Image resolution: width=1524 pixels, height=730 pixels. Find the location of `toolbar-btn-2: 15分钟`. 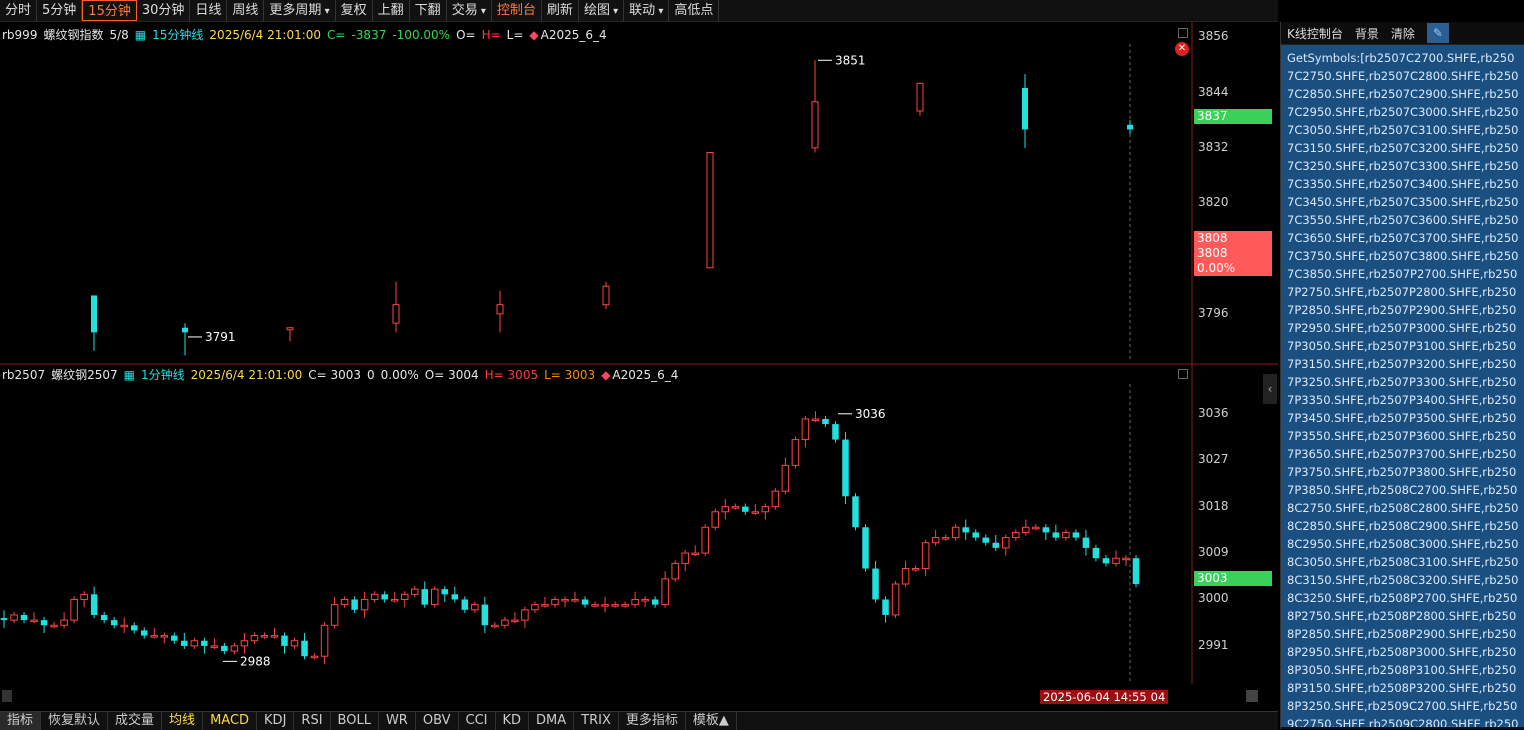

toolbar-btn-2: 15分钟 is located at coordinates (109, 10).